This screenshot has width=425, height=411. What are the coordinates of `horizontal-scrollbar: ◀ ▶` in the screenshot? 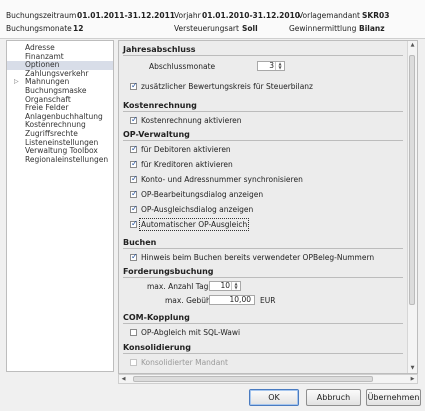 It's located at (268, 379).